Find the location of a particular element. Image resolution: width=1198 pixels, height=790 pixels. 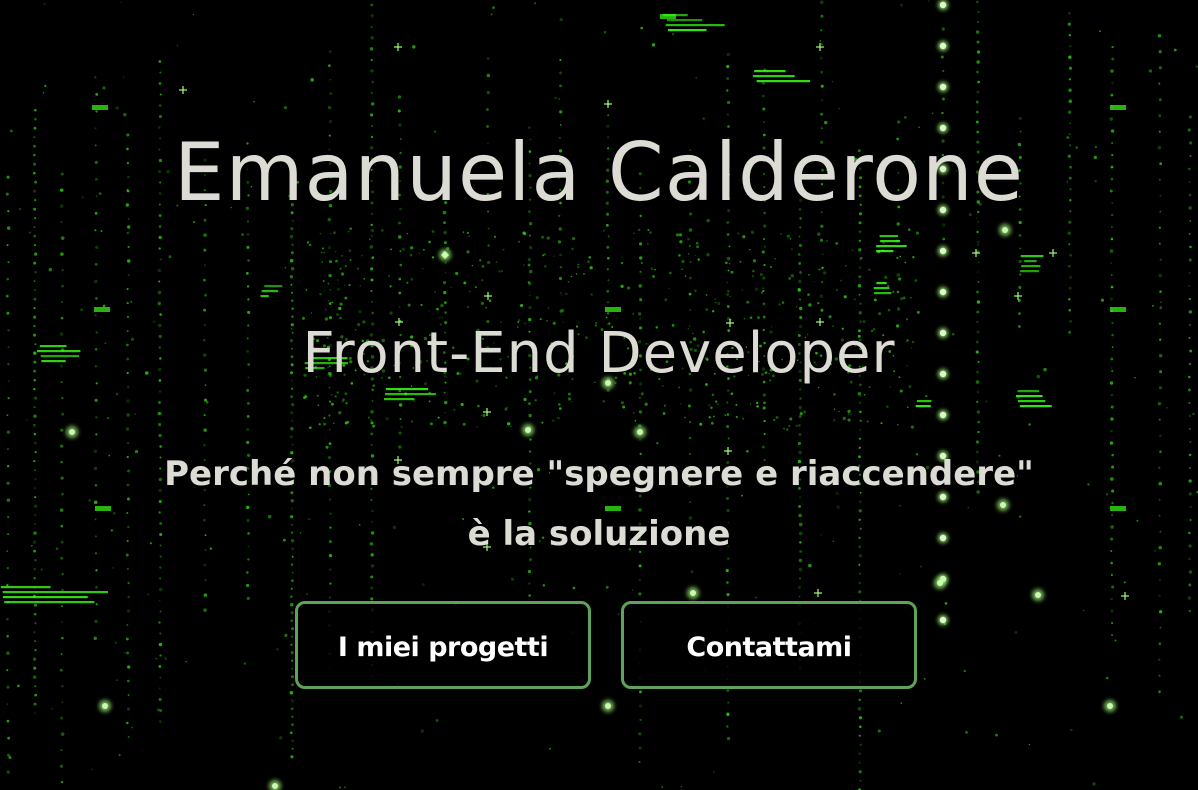

hero-name: Emanuela Calderone is located at coordinates (599, 172).